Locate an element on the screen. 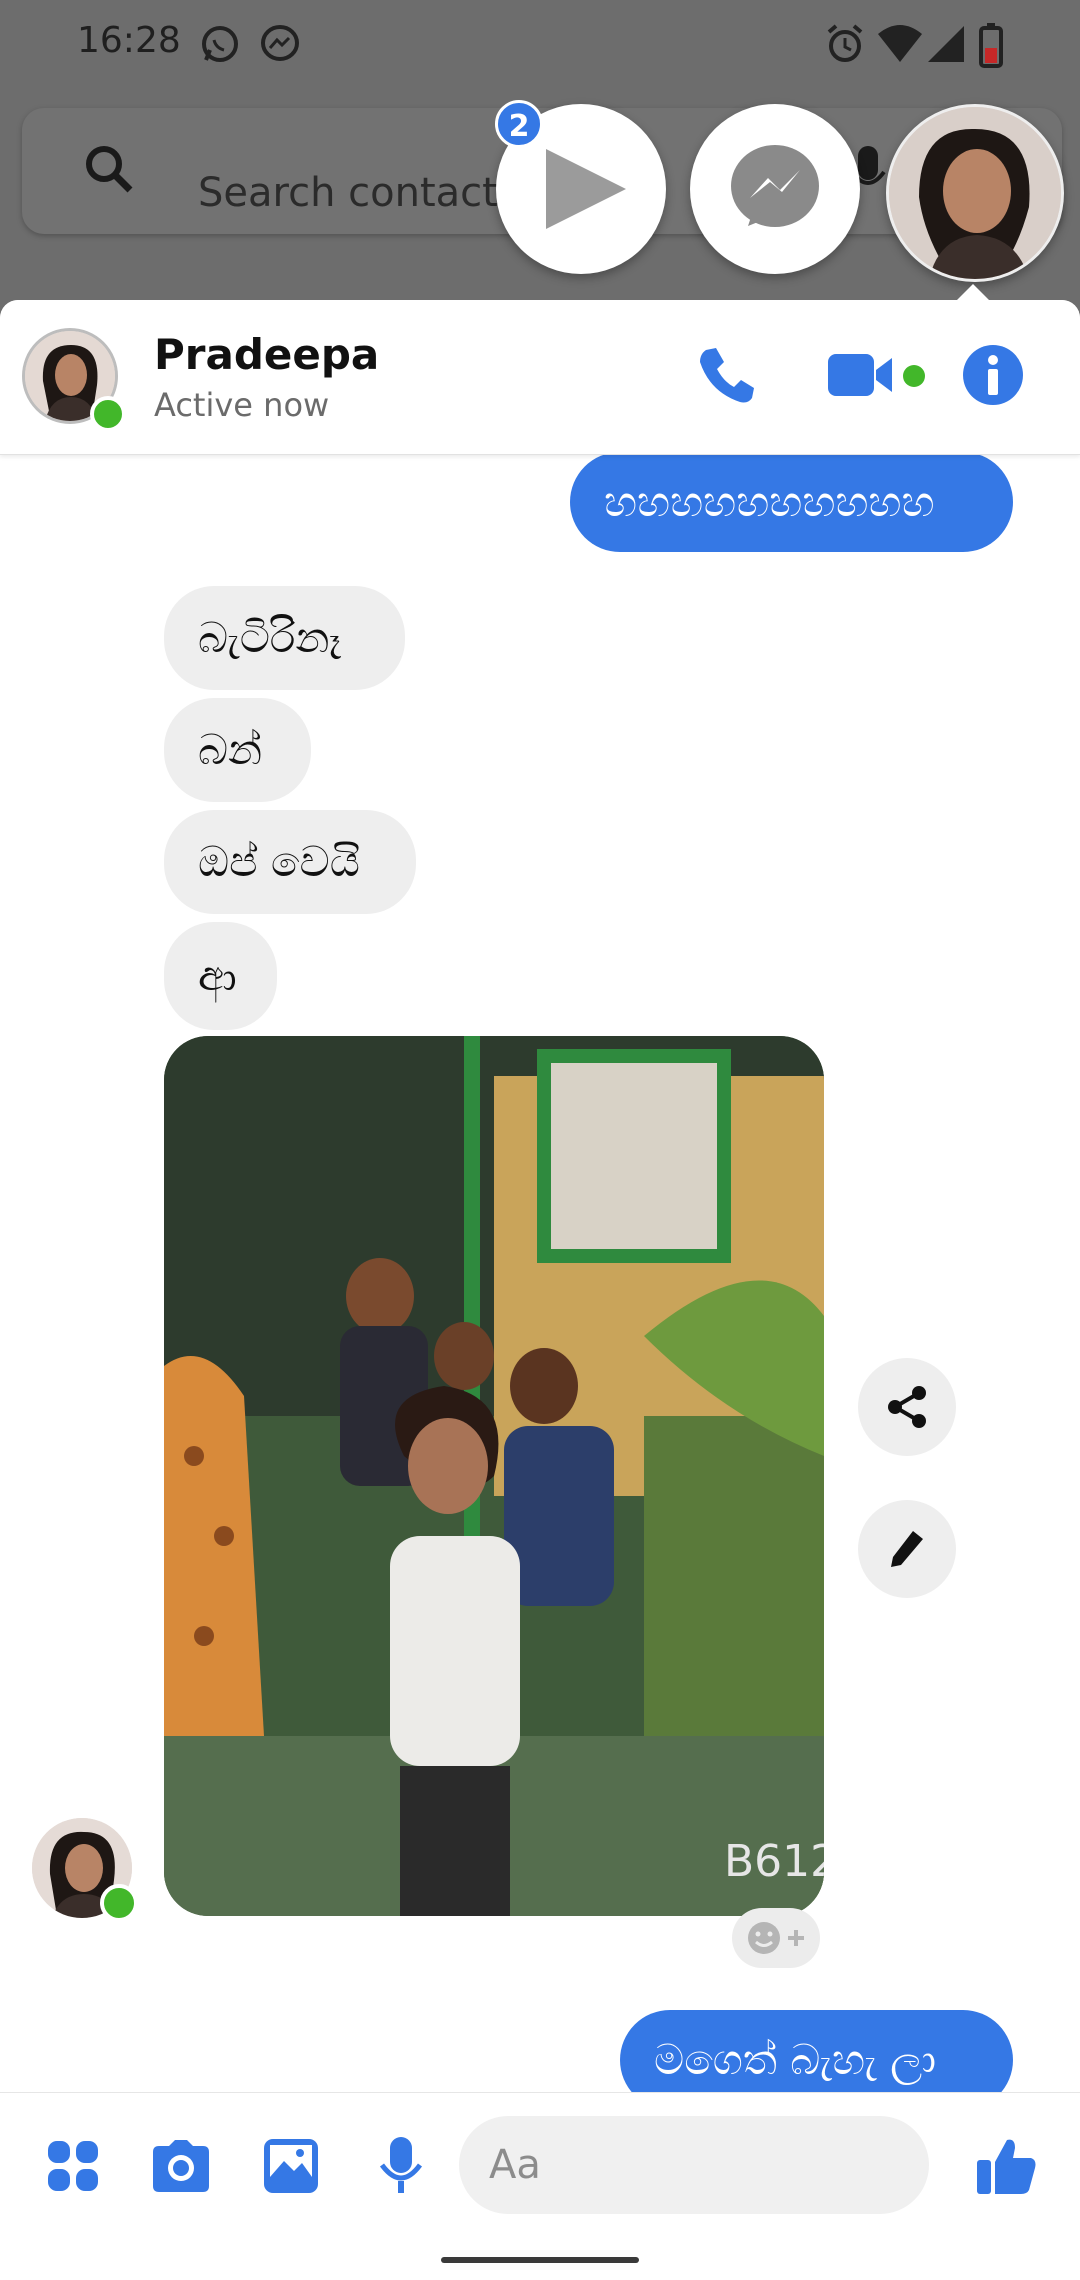 Image resolution: width=1080 pixels, height=2280 pixels. signal-icon is located at coordinates (946, 46).